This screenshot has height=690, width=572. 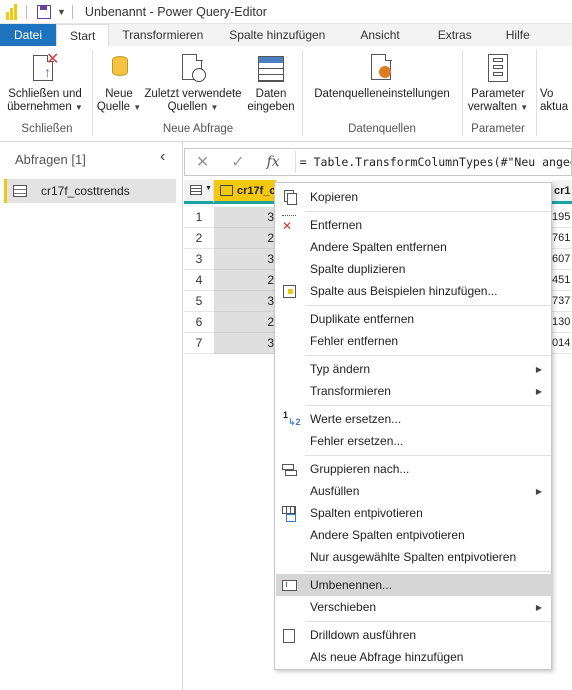 What do you see at coordinates (199, 238) in the screenshot?
I see `row-number: 2` at bounding box center [199, 238].